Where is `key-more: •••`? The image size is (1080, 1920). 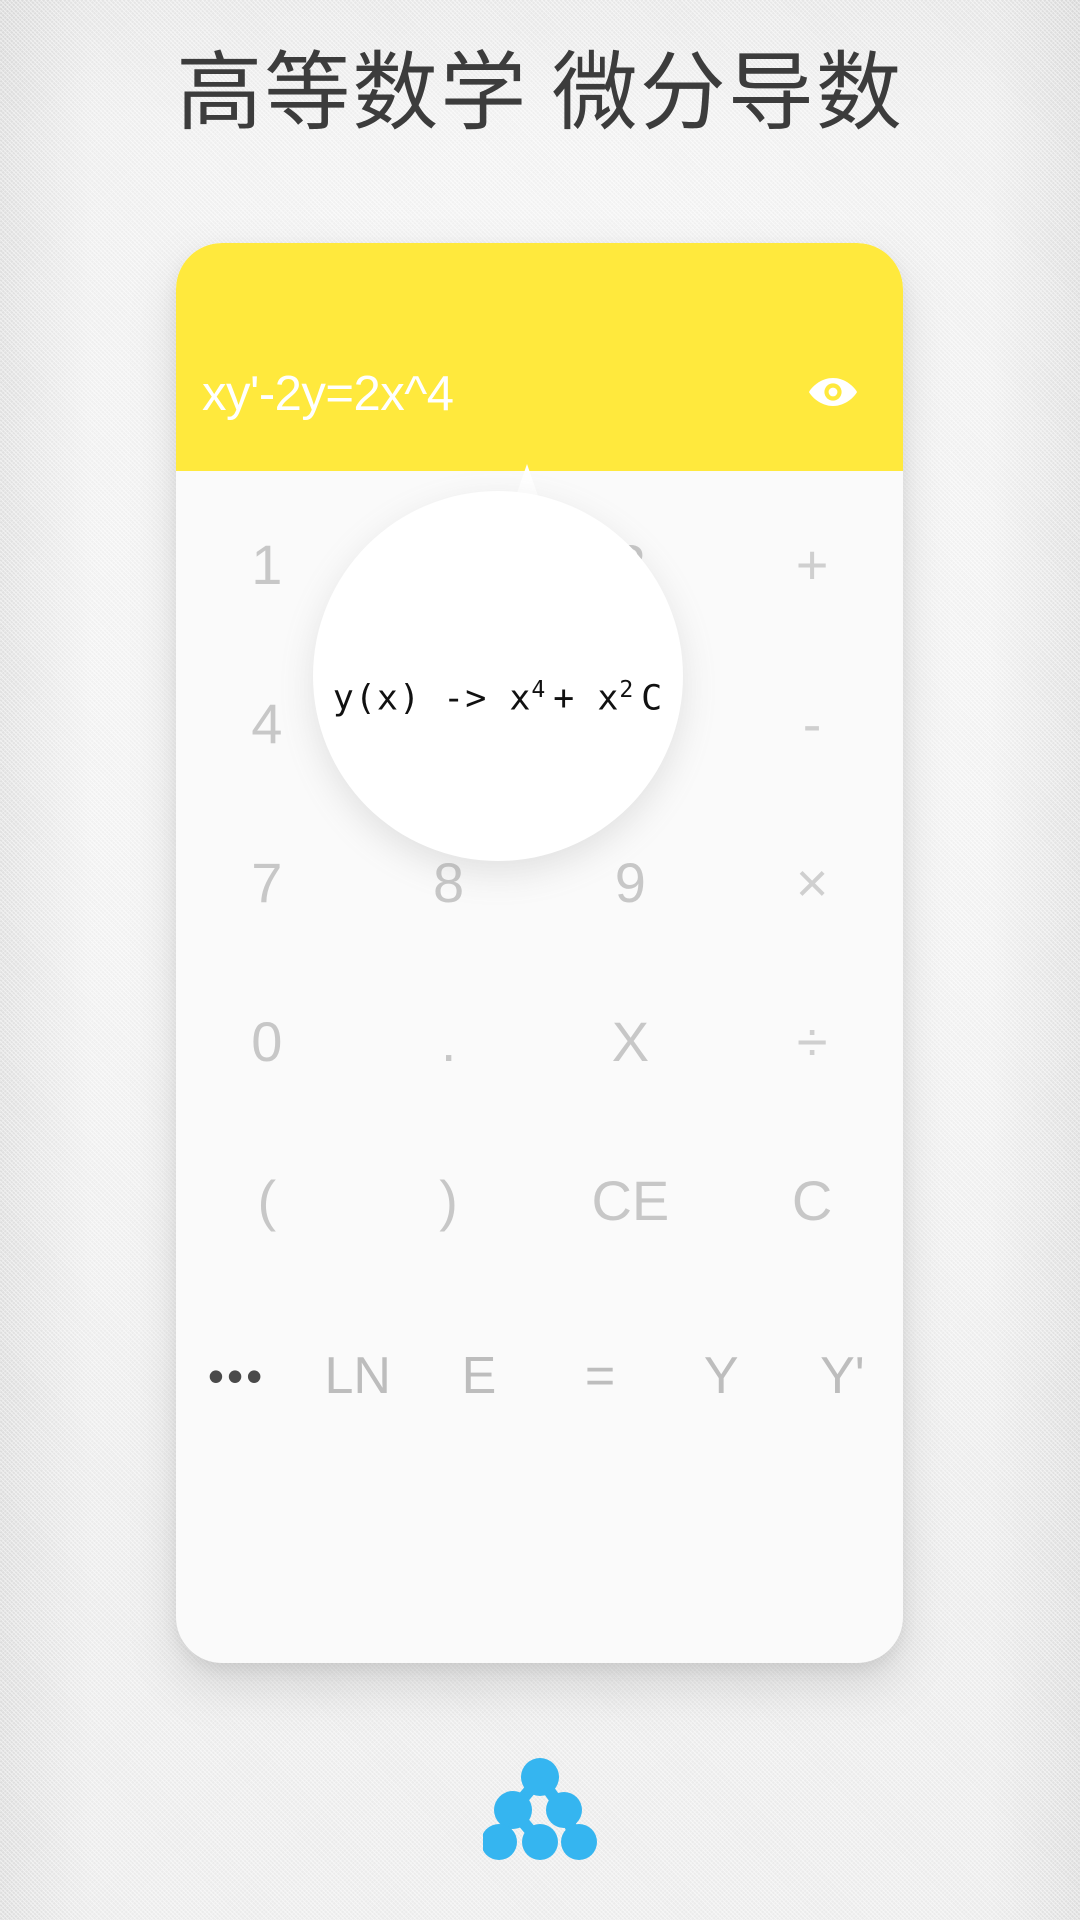
key-more: ••• is located at coordinates (236, 1376).